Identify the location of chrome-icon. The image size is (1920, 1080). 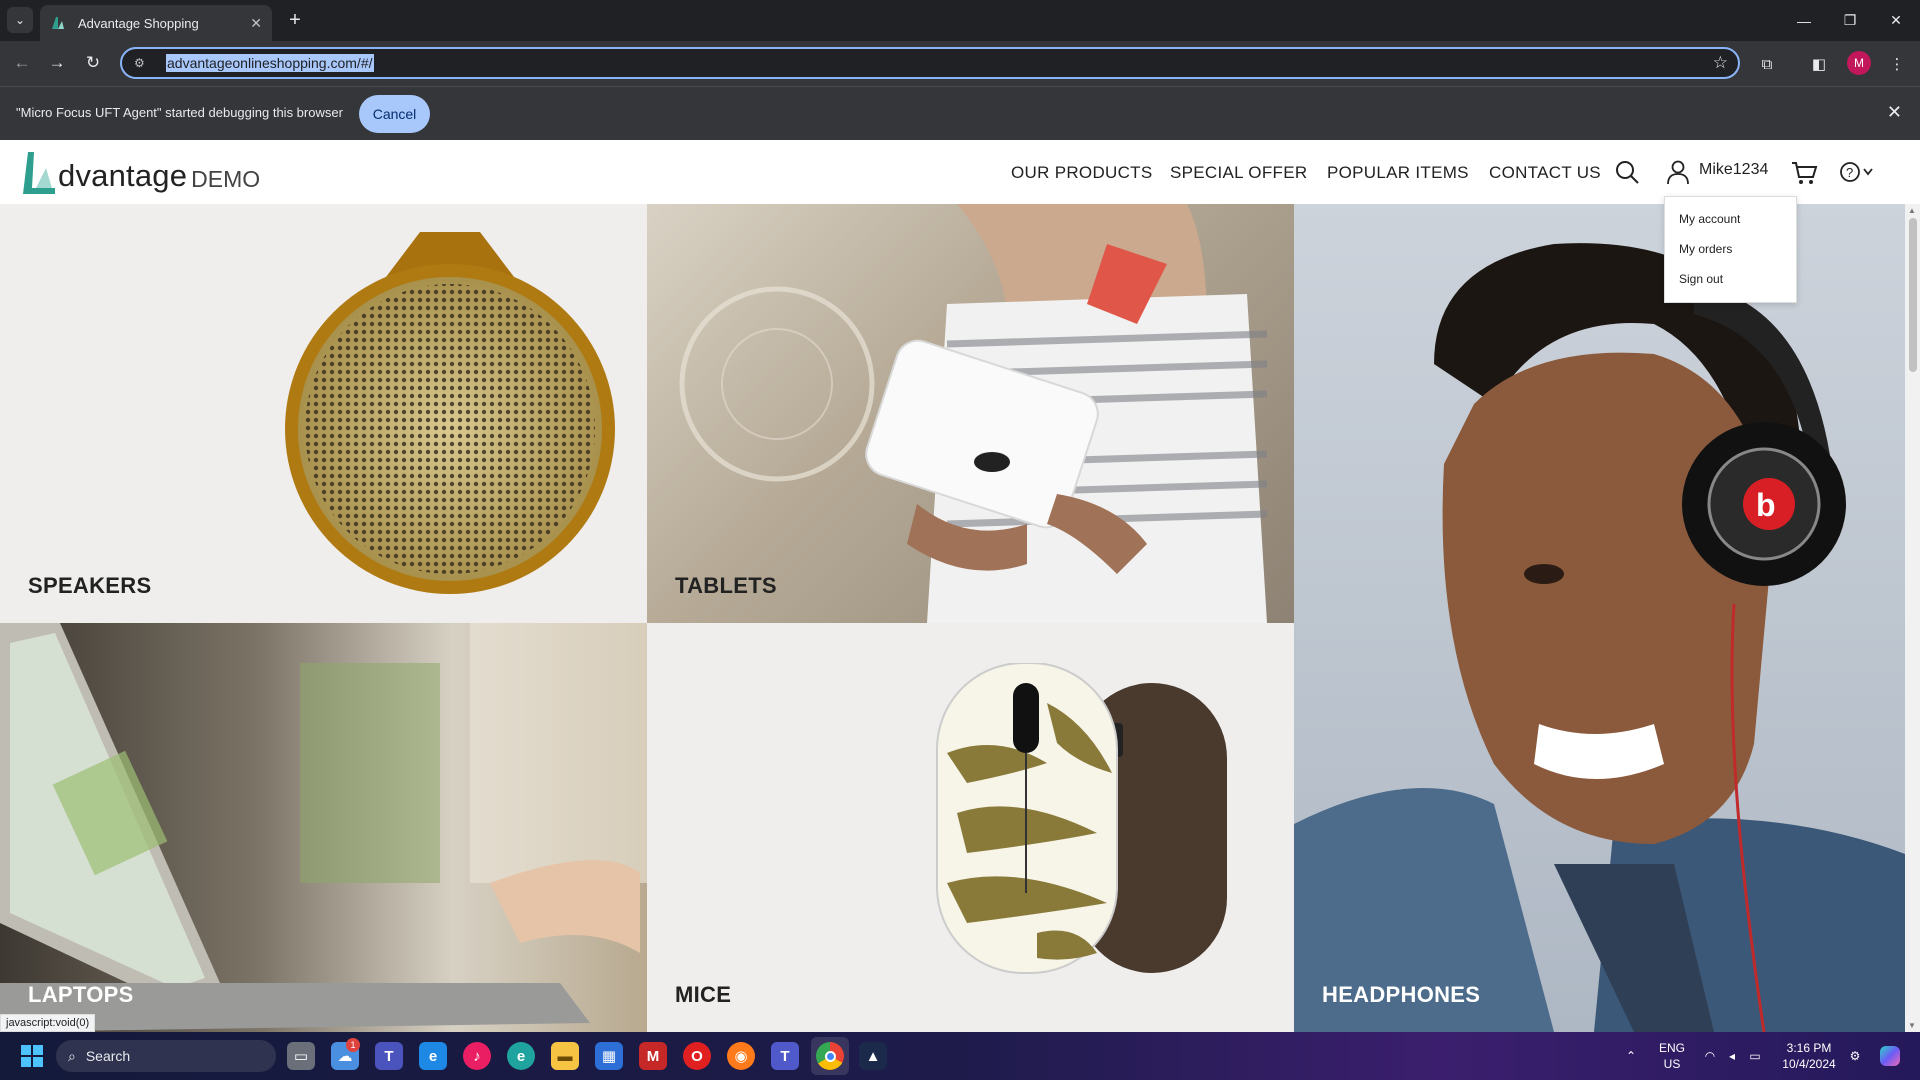
(830, 1056).